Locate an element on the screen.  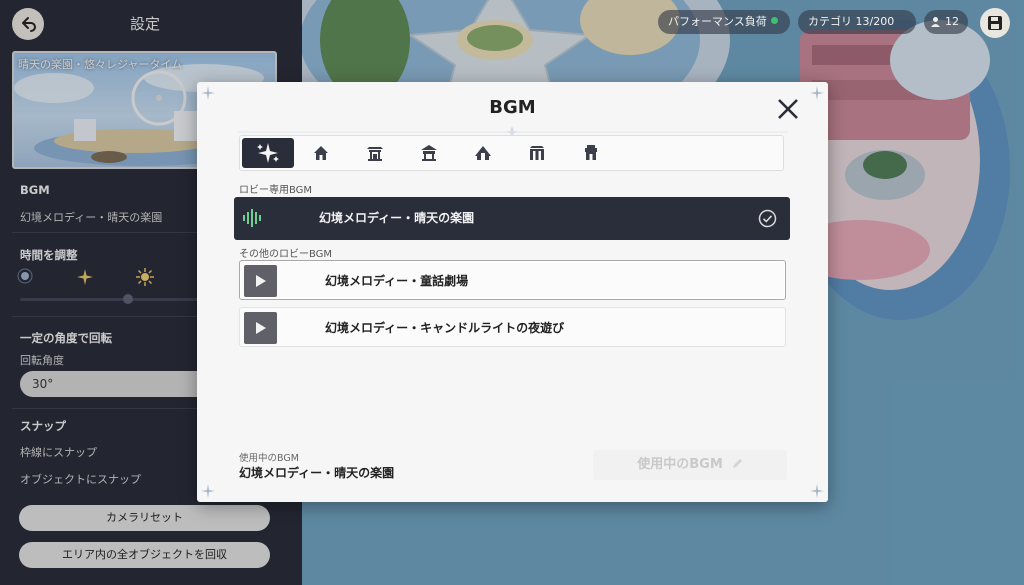
tab-pavilion is located at coordinates (429, 153).